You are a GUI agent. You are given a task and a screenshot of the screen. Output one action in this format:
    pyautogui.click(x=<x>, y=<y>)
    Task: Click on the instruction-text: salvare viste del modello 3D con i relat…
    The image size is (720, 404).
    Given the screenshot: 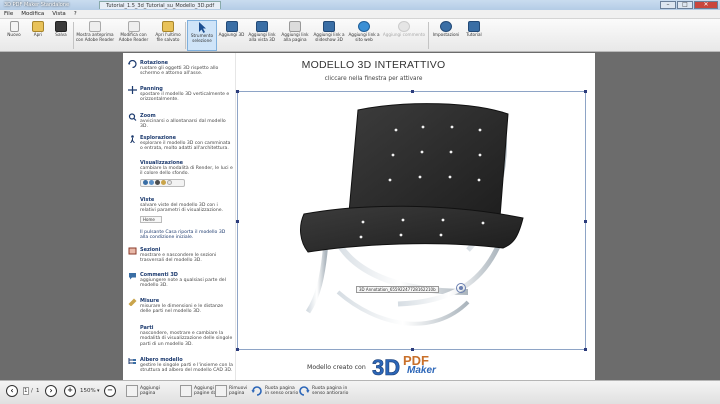 What is the action you would take?
    pyautogui.click(x=182, y=208)
    